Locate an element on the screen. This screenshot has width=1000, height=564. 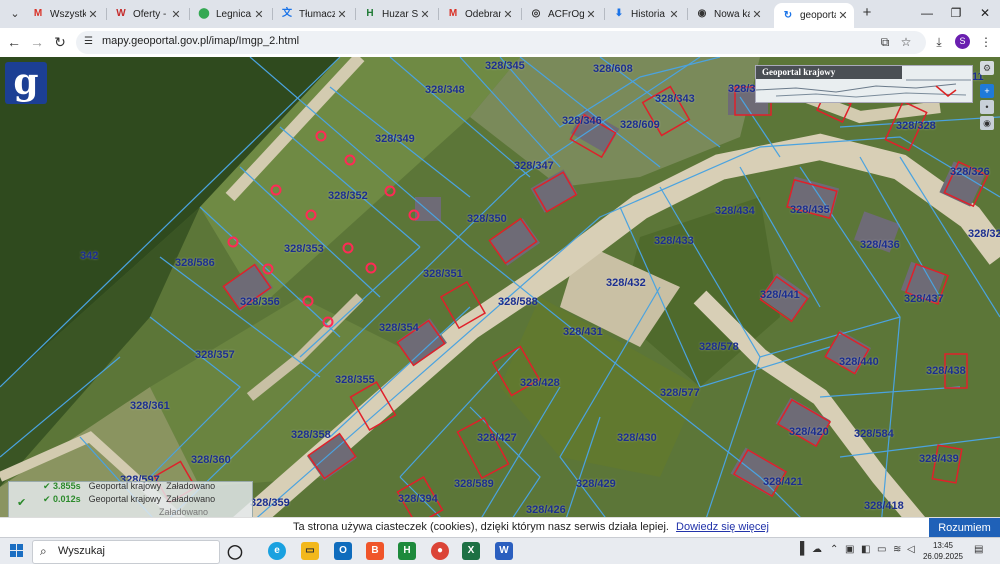
parcel-label: 328/608 is located at coordinates (613, 69).